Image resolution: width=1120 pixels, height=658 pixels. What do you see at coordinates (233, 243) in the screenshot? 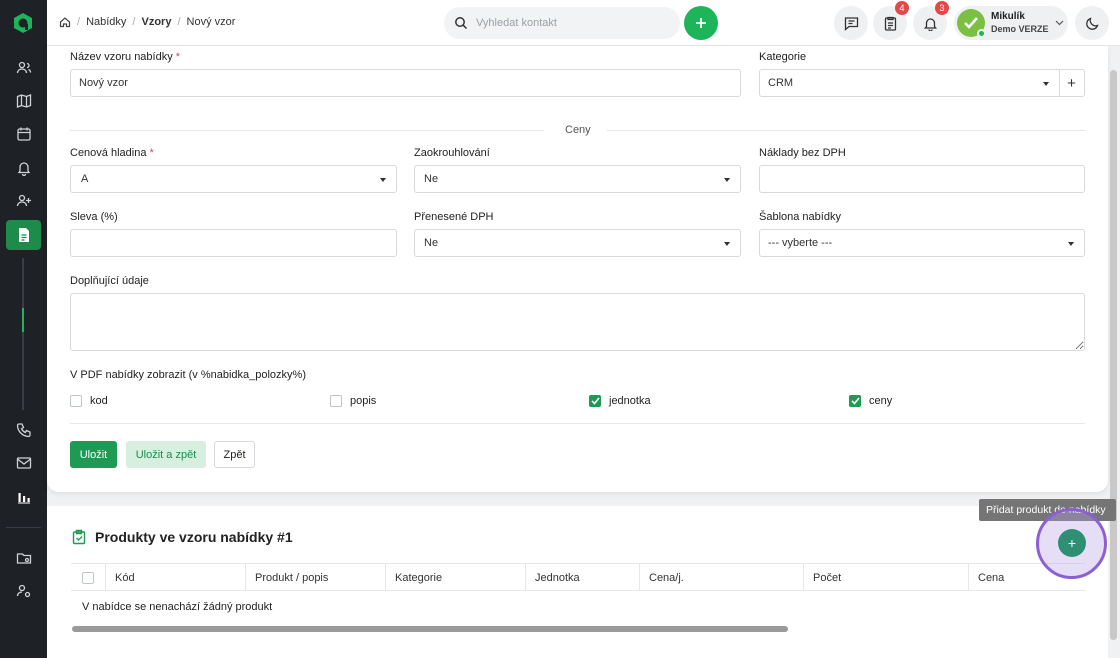
I see `discount-input` at bounding box center [233, 243].